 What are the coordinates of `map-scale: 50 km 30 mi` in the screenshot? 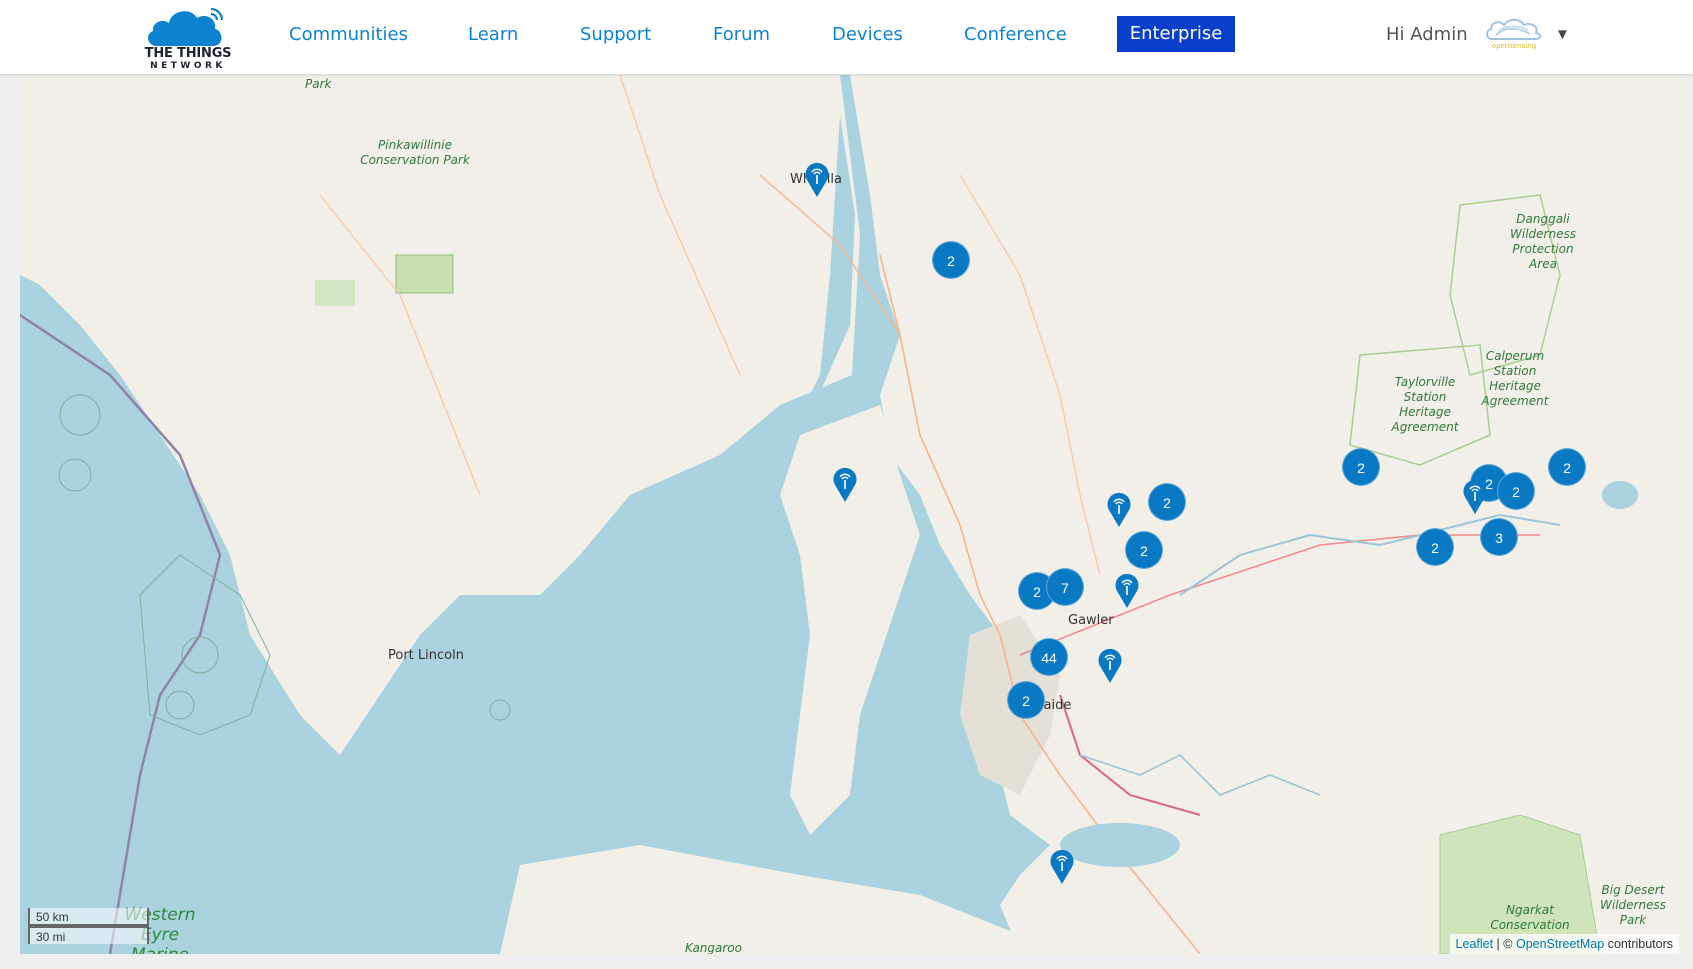 It's located at (88, 926).